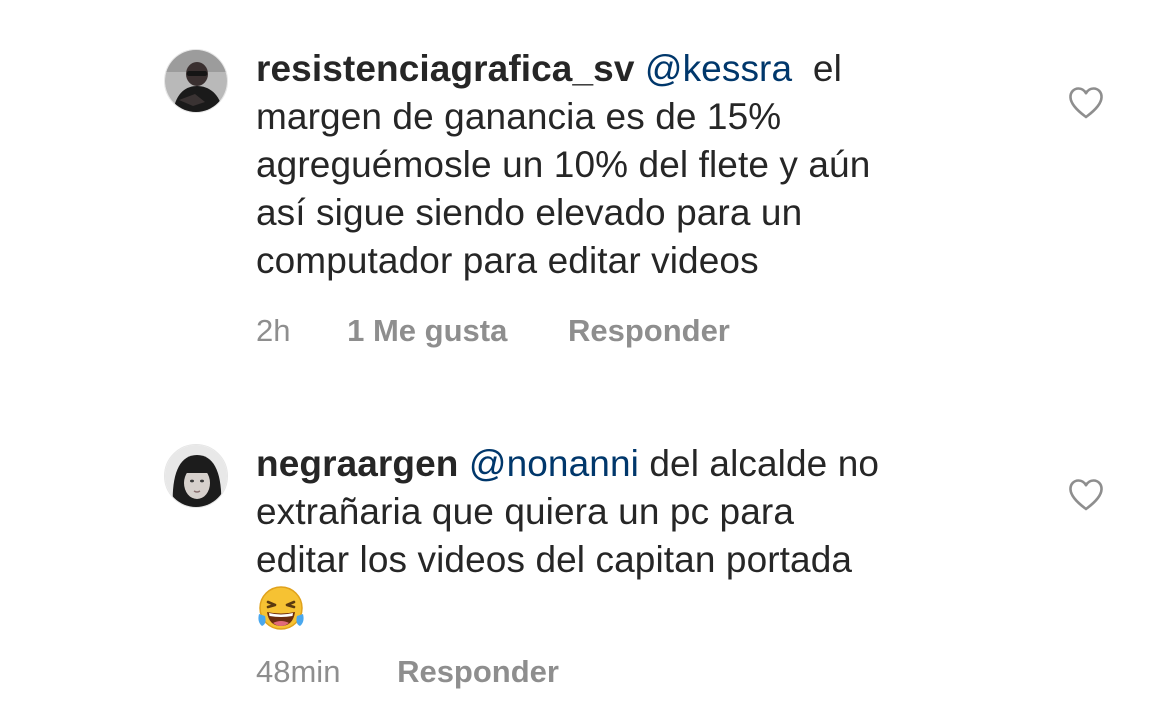  I want to click on comment-line: computador para editar videos, so click(507, 260).